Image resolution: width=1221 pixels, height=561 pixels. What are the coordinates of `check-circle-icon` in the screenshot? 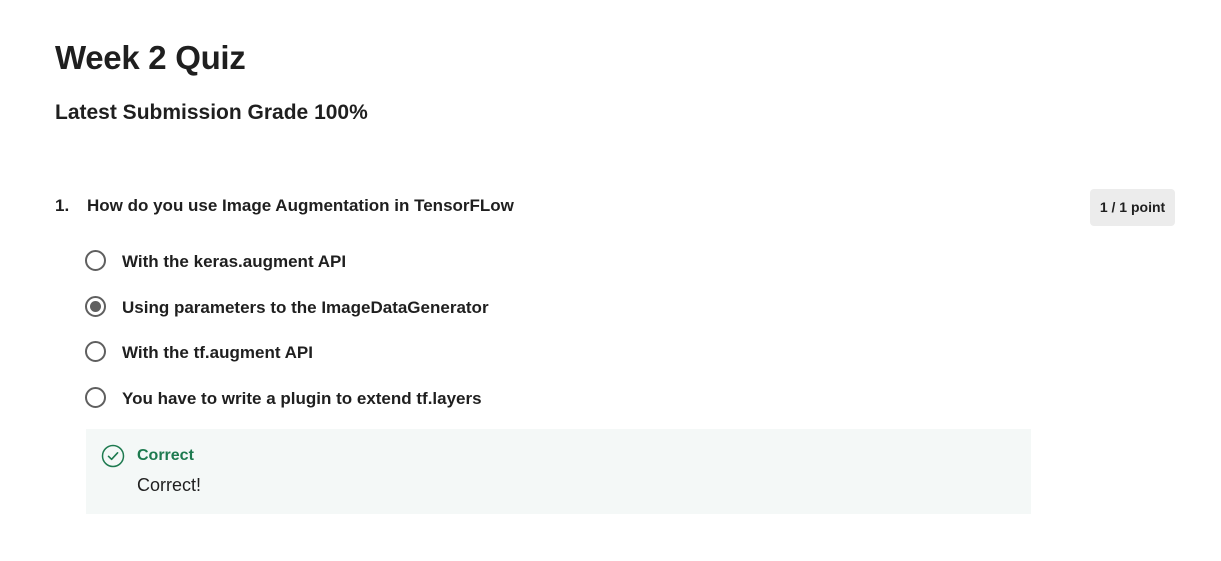 It's located at (113, 456).